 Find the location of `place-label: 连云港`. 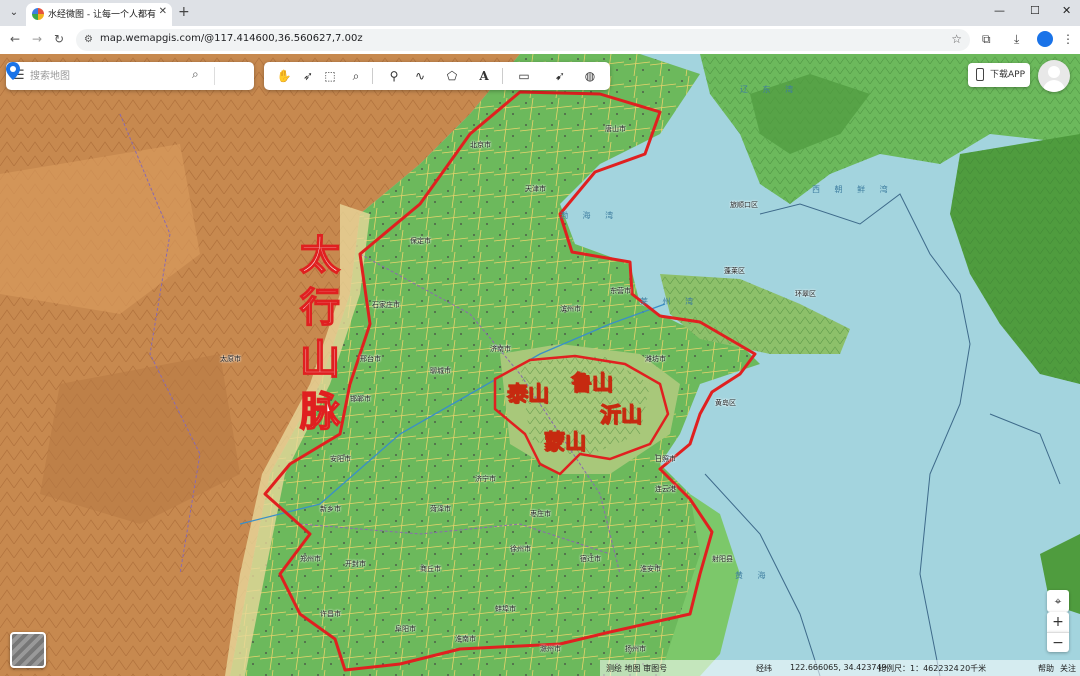

place-label: 连云港 is located at coordinates (665, 489).